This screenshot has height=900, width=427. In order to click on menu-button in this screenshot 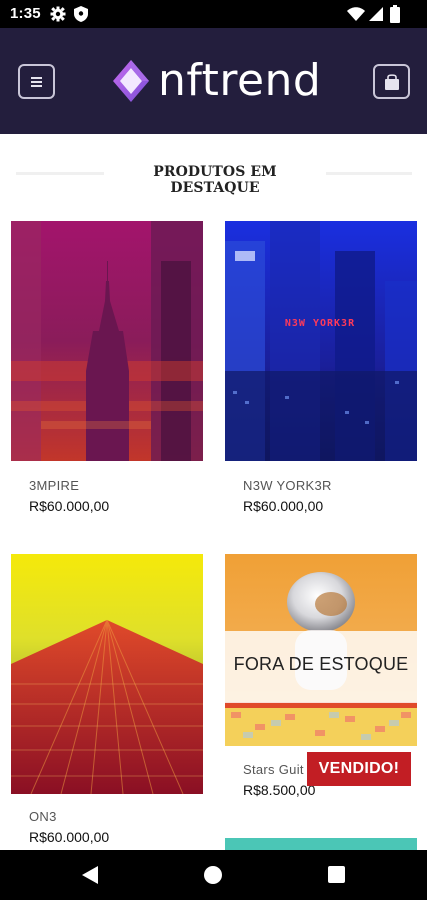, I will do `click(36, 81)`.